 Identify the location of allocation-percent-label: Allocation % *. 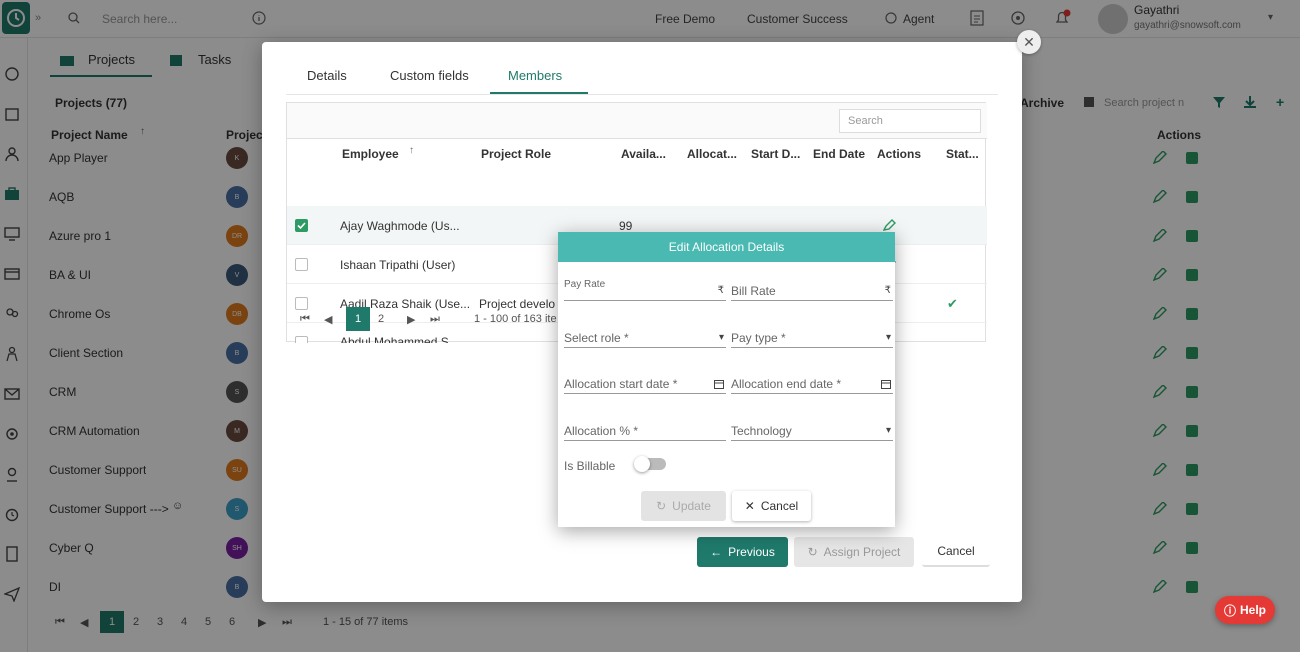
(601, 431).